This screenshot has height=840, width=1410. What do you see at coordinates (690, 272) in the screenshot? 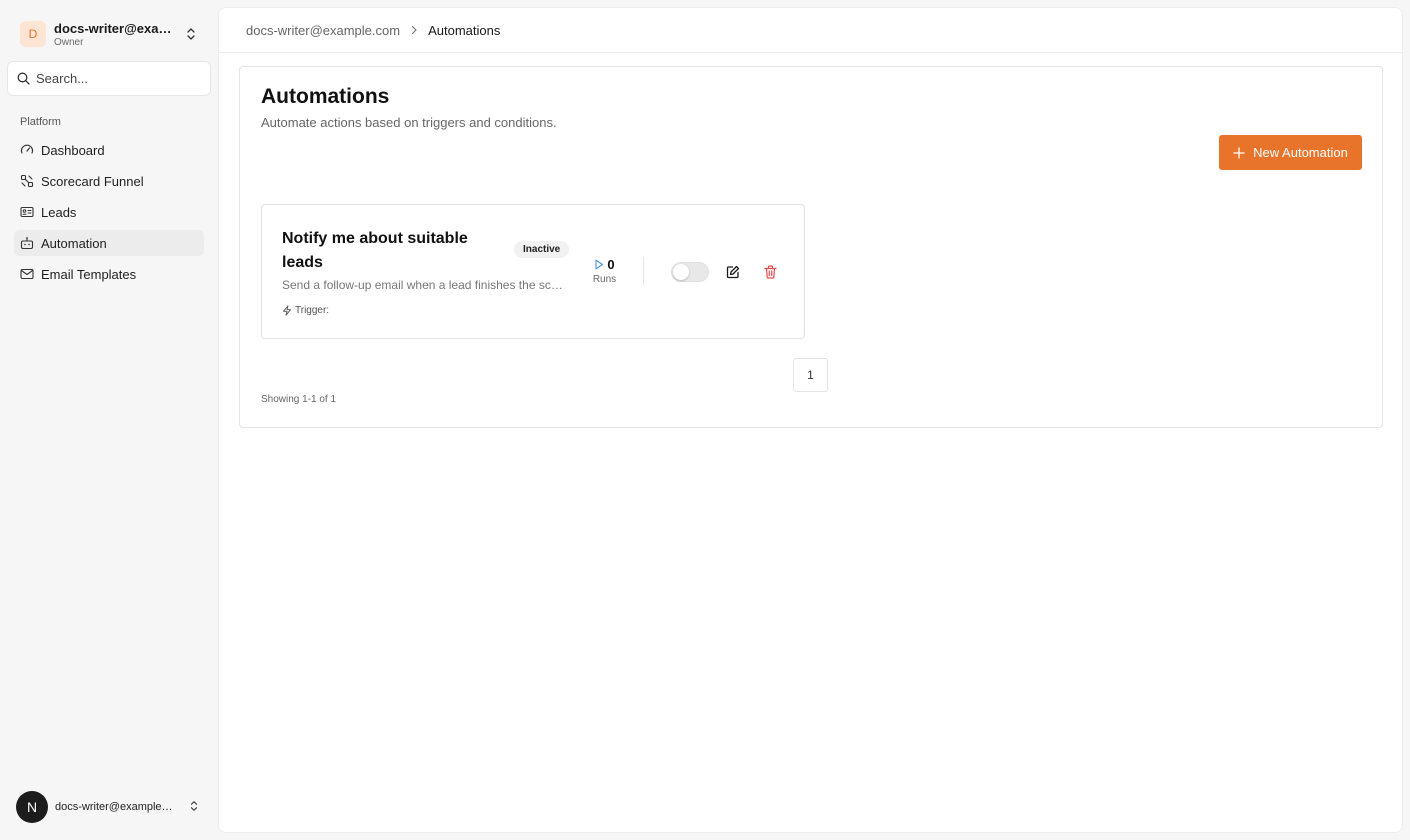
I see `automation-enabled-toggle` at bounding box center [690, 272].